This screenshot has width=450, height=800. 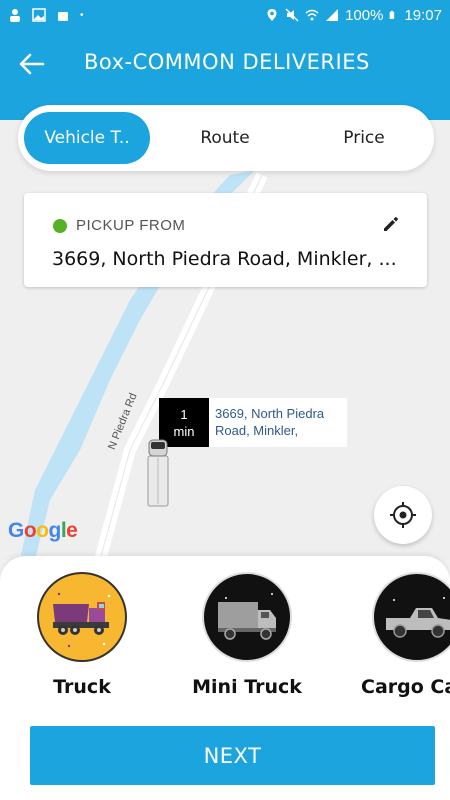 What do you see at coordinates (184, 414) in the screenshot?
I see `eta-value: 1` at bounding box center [184, 414].